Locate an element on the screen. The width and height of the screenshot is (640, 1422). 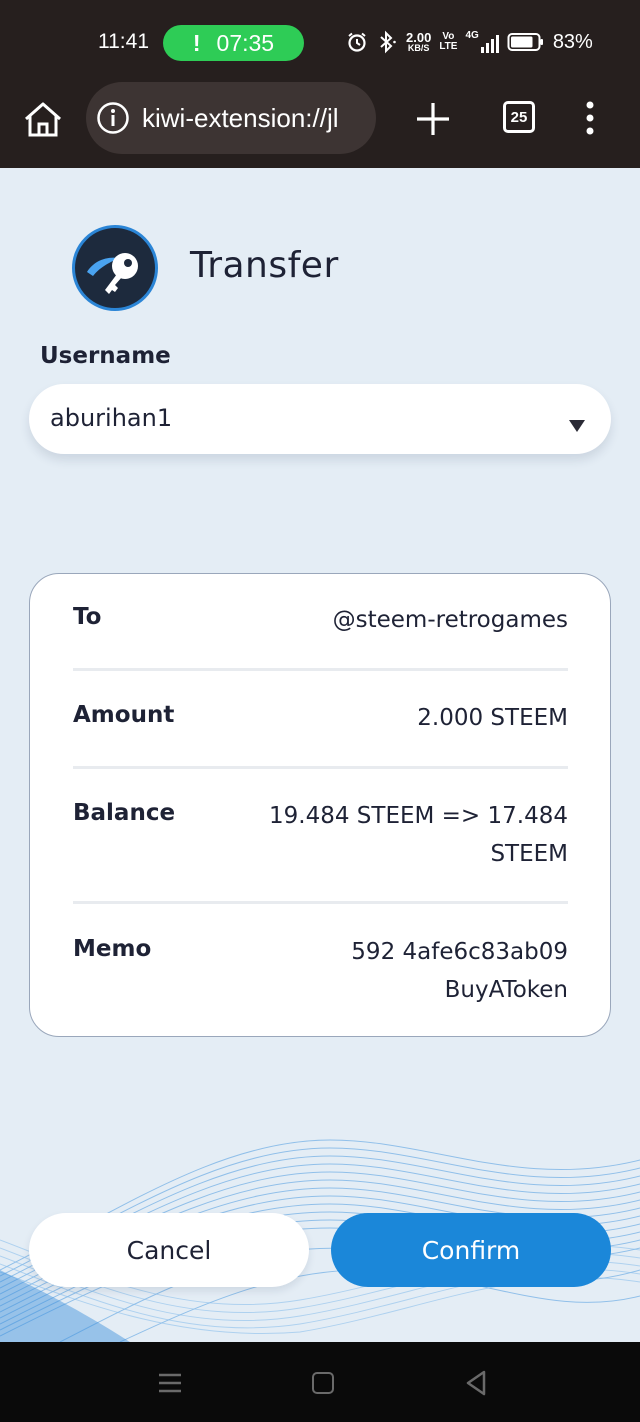
net-speed: 2.00 KB/S is located at coordinates (419, 41).